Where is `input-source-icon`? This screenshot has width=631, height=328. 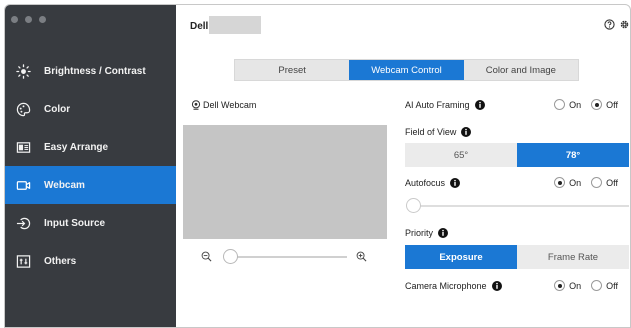
input-source-icon is located at coordinates (23, 223).